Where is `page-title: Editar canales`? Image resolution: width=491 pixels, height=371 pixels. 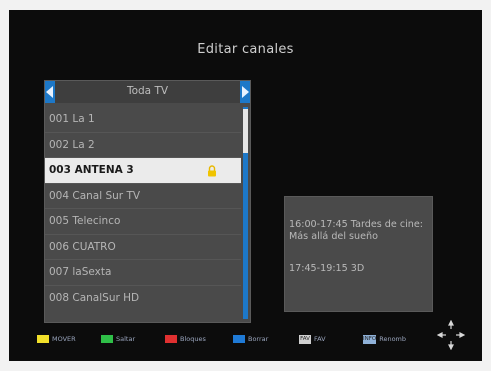 page-title: Editar canales is located at coordinates (245, 49).